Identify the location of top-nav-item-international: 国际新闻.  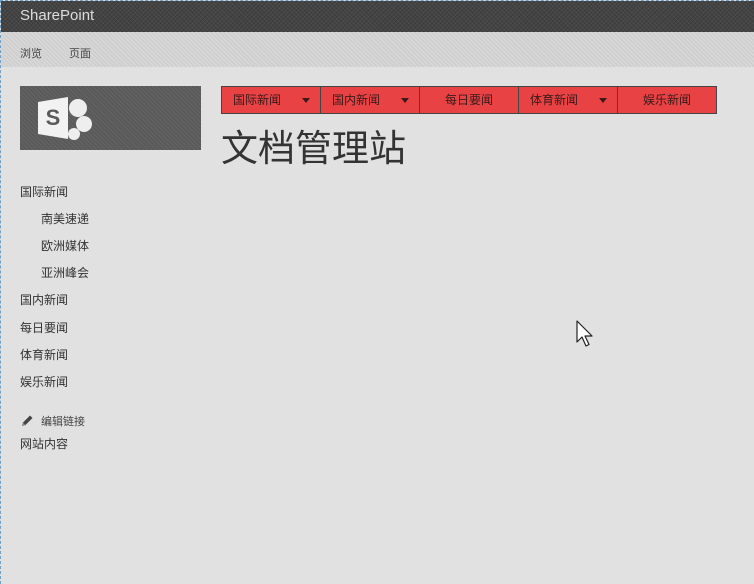
(271, 100).